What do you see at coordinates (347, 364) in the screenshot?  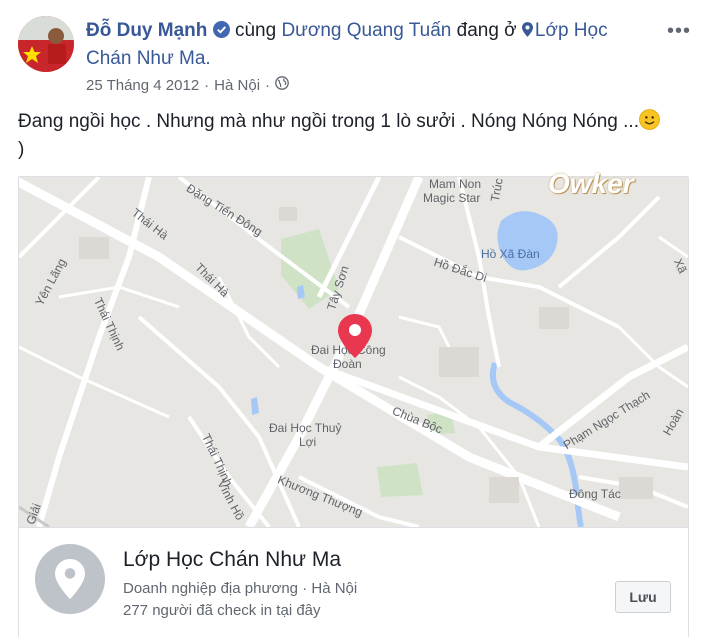 I see `map-label: Đoàn` at bounding box center [347, 364].